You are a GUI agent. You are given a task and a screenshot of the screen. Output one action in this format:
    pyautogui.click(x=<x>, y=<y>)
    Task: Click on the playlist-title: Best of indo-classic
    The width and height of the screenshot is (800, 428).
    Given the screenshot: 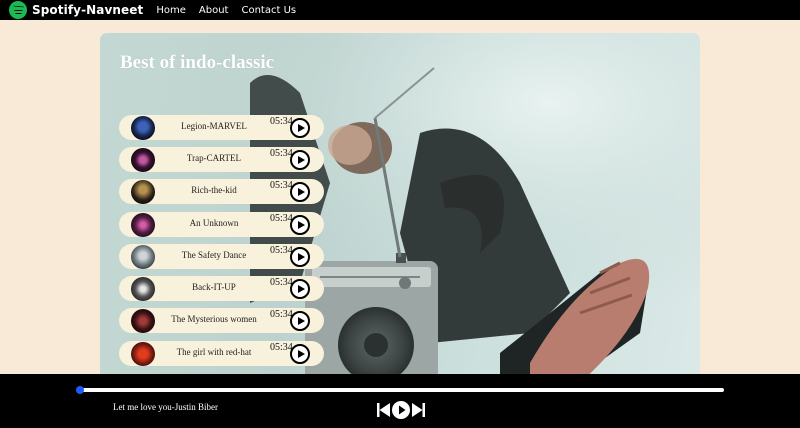 What is the action you would take?
    pyautogui.click(x=197, y=62)
    